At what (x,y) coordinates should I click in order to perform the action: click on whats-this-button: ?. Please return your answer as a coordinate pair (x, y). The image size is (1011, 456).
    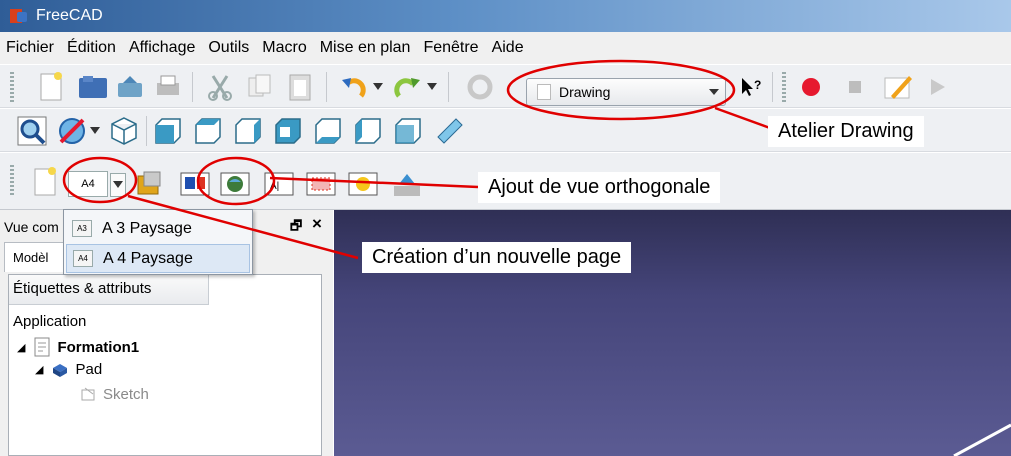
    Looking at the image, I should click on (752, 88).